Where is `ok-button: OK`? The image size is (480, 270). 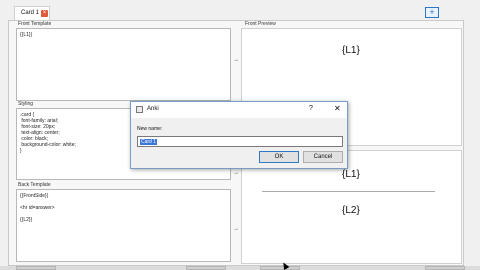 ok-button: OK is located at coordinates (279, 157).